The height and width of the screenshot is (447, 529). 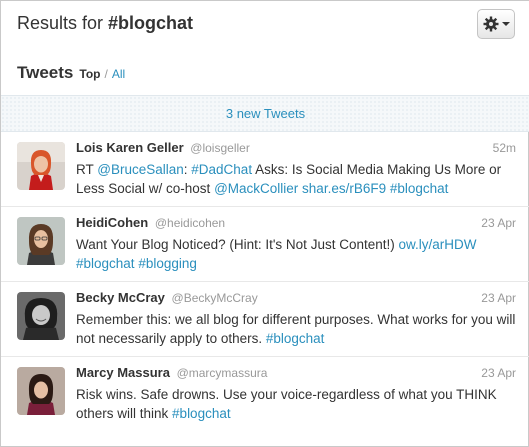 I want to click on tweet-author: Becky McCray @BeckyMcCray, so click(x=167, y=297).